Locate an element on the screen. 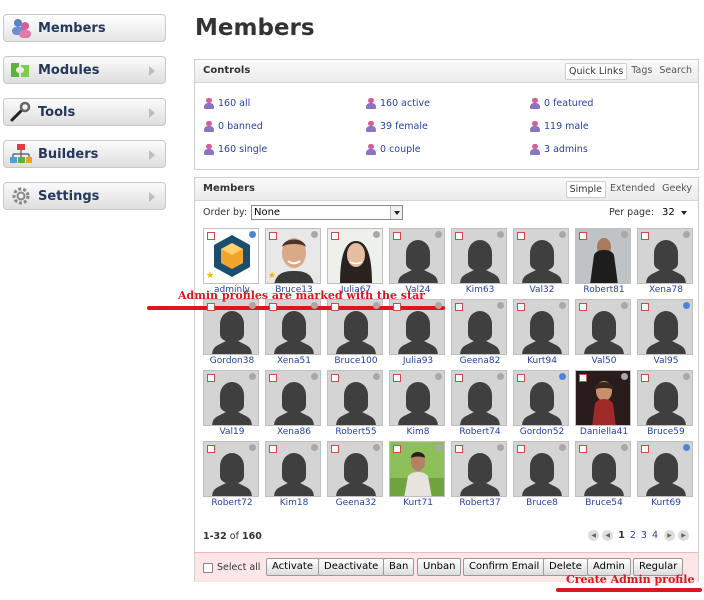 The height and width of the screenshot is (600, 704). member-name-link: Val50 is located at coordinates (604, 361).